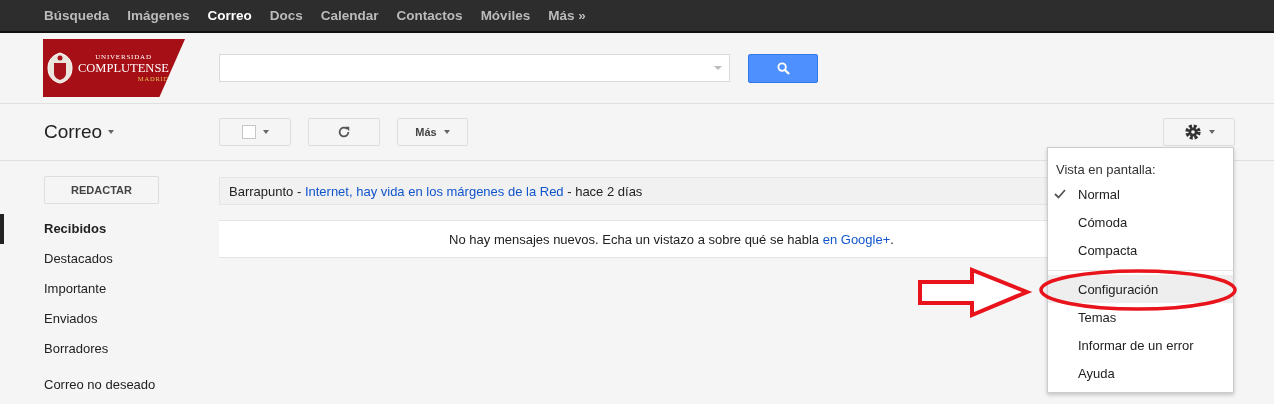 This screenshot has height=404, width=1274. I want to click on empty-inbox-message: No hay mensajes nuevos. Echa un vistazo a sobre qué se habla en Google+., so click(671, 239).